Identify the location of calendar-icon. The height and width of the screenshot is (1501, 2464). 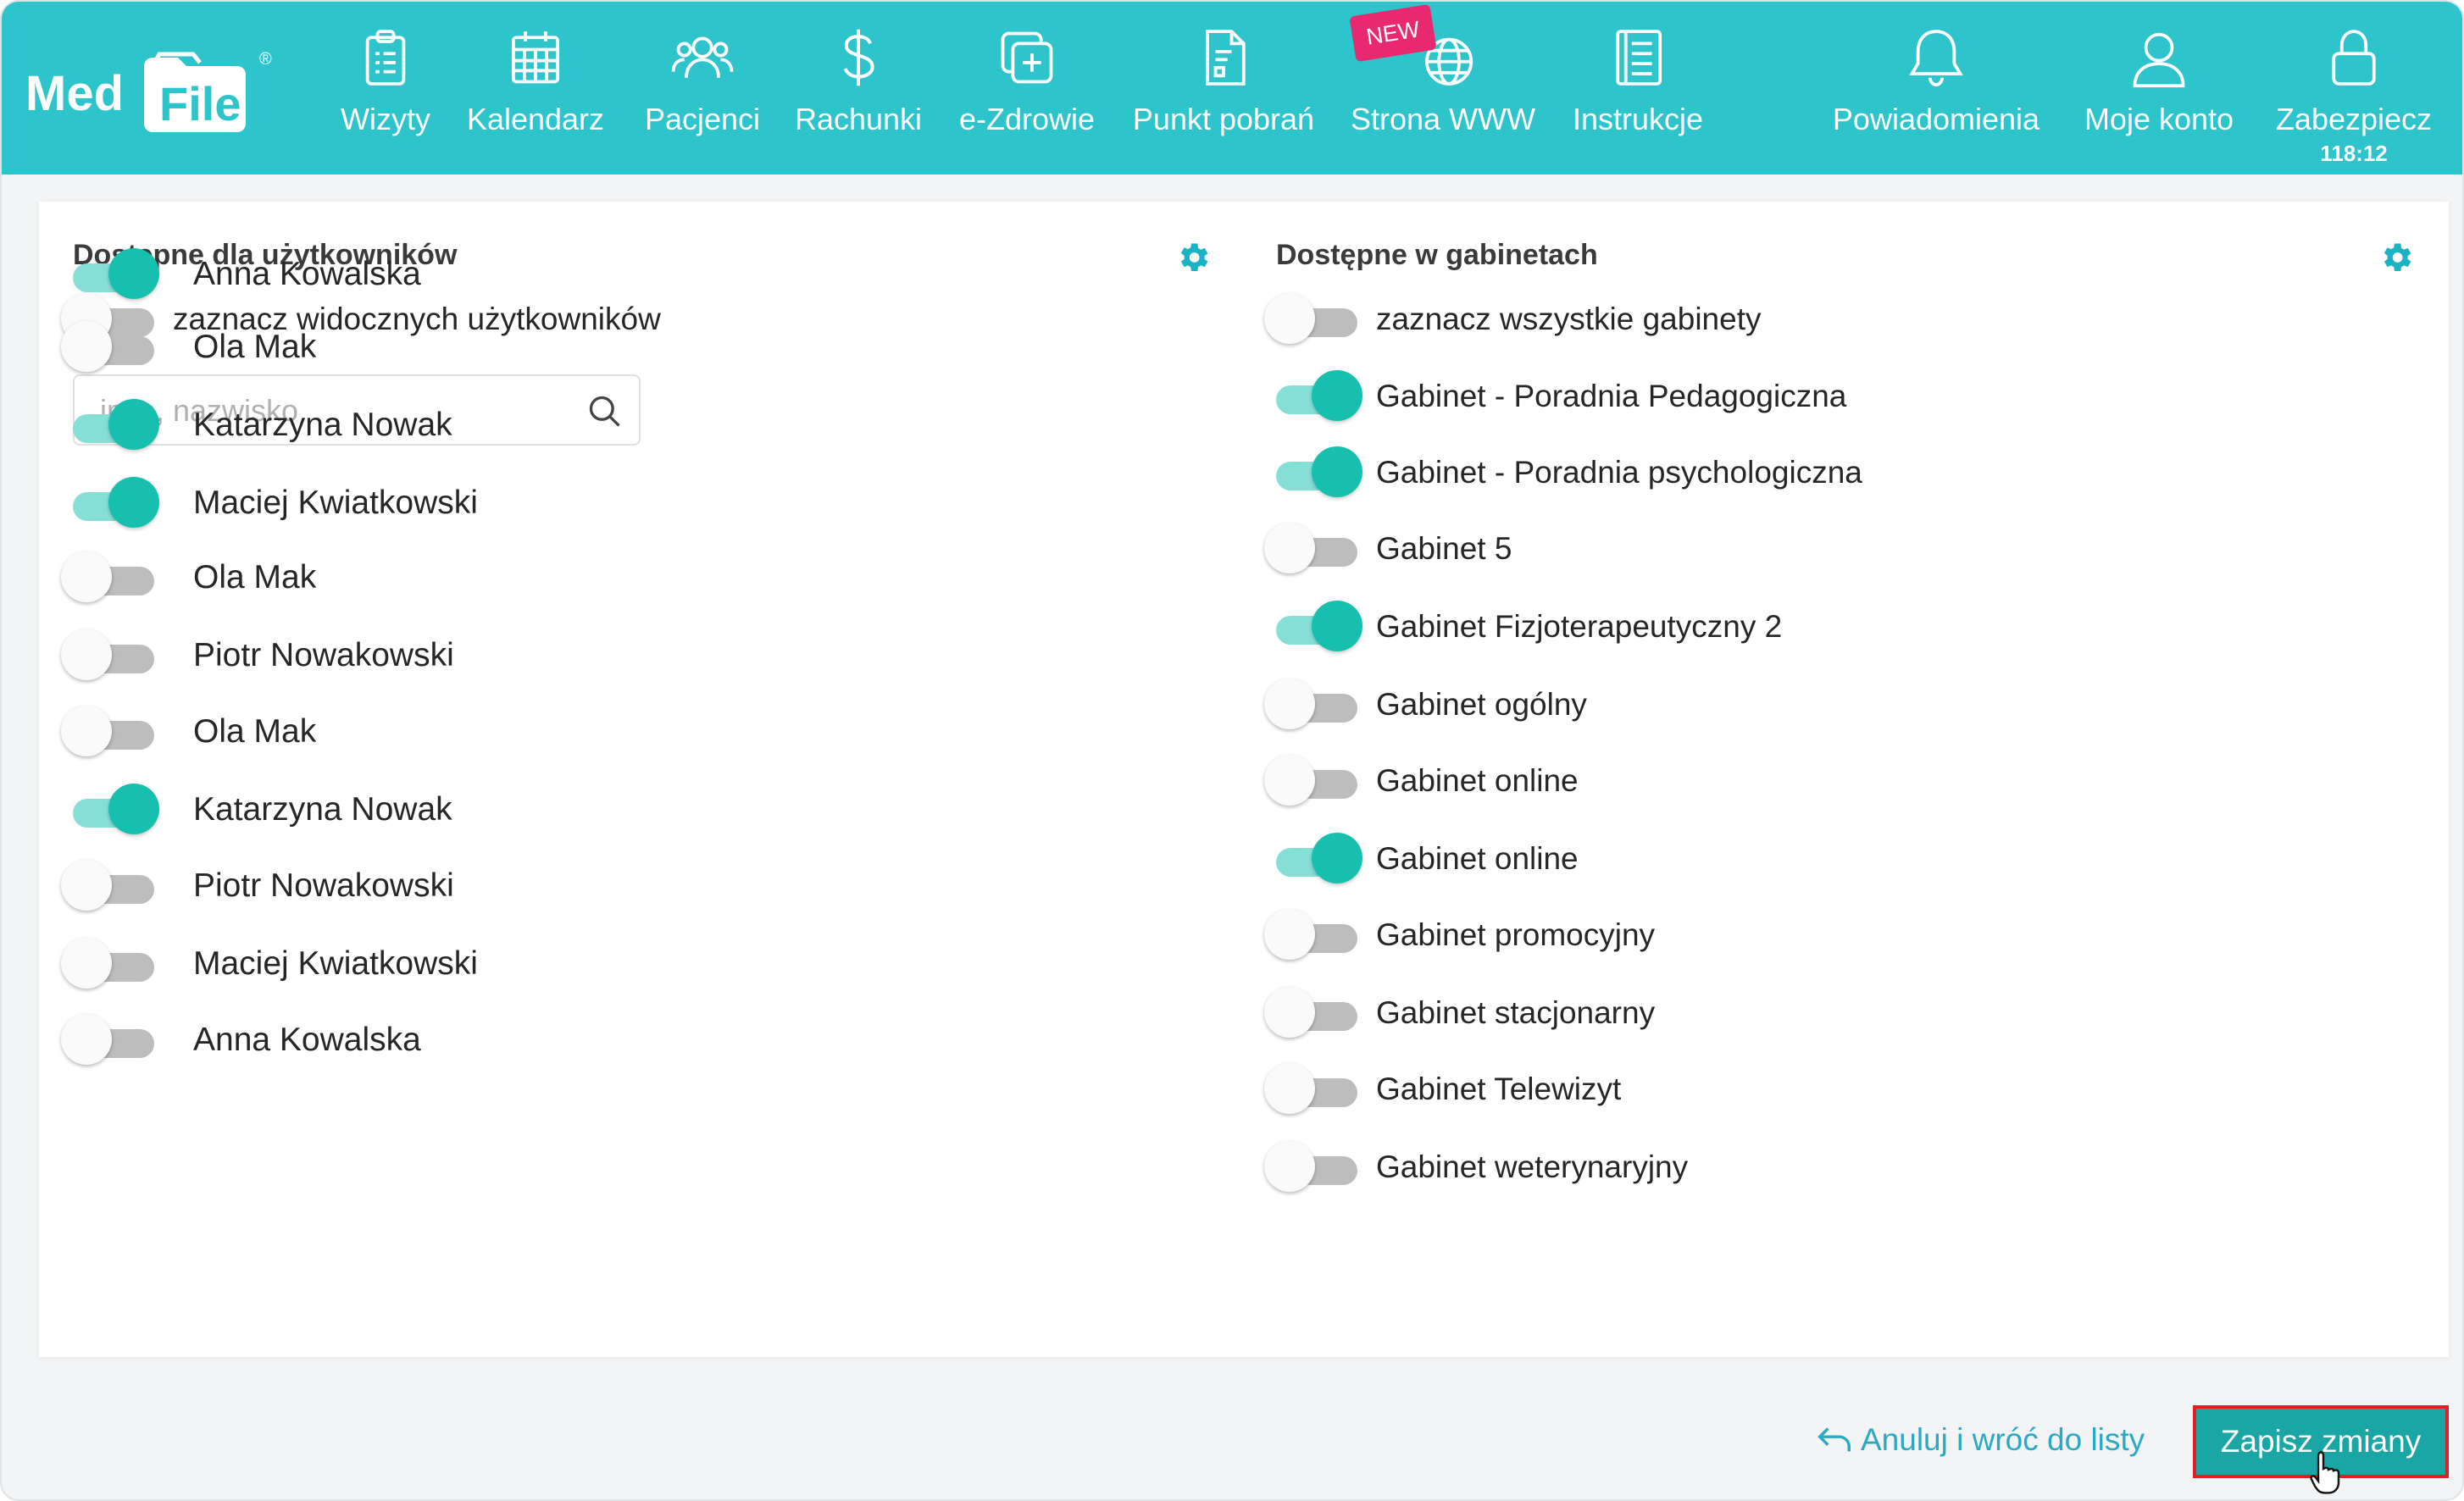
(536, 58).